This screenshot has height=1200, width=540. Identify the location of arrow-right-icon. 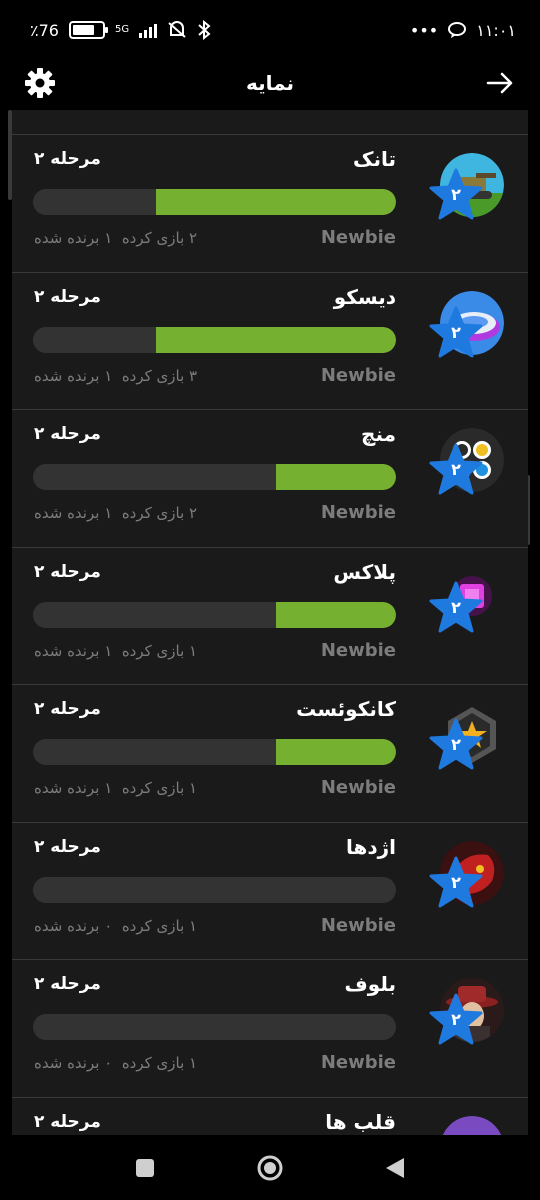
(499, 83).